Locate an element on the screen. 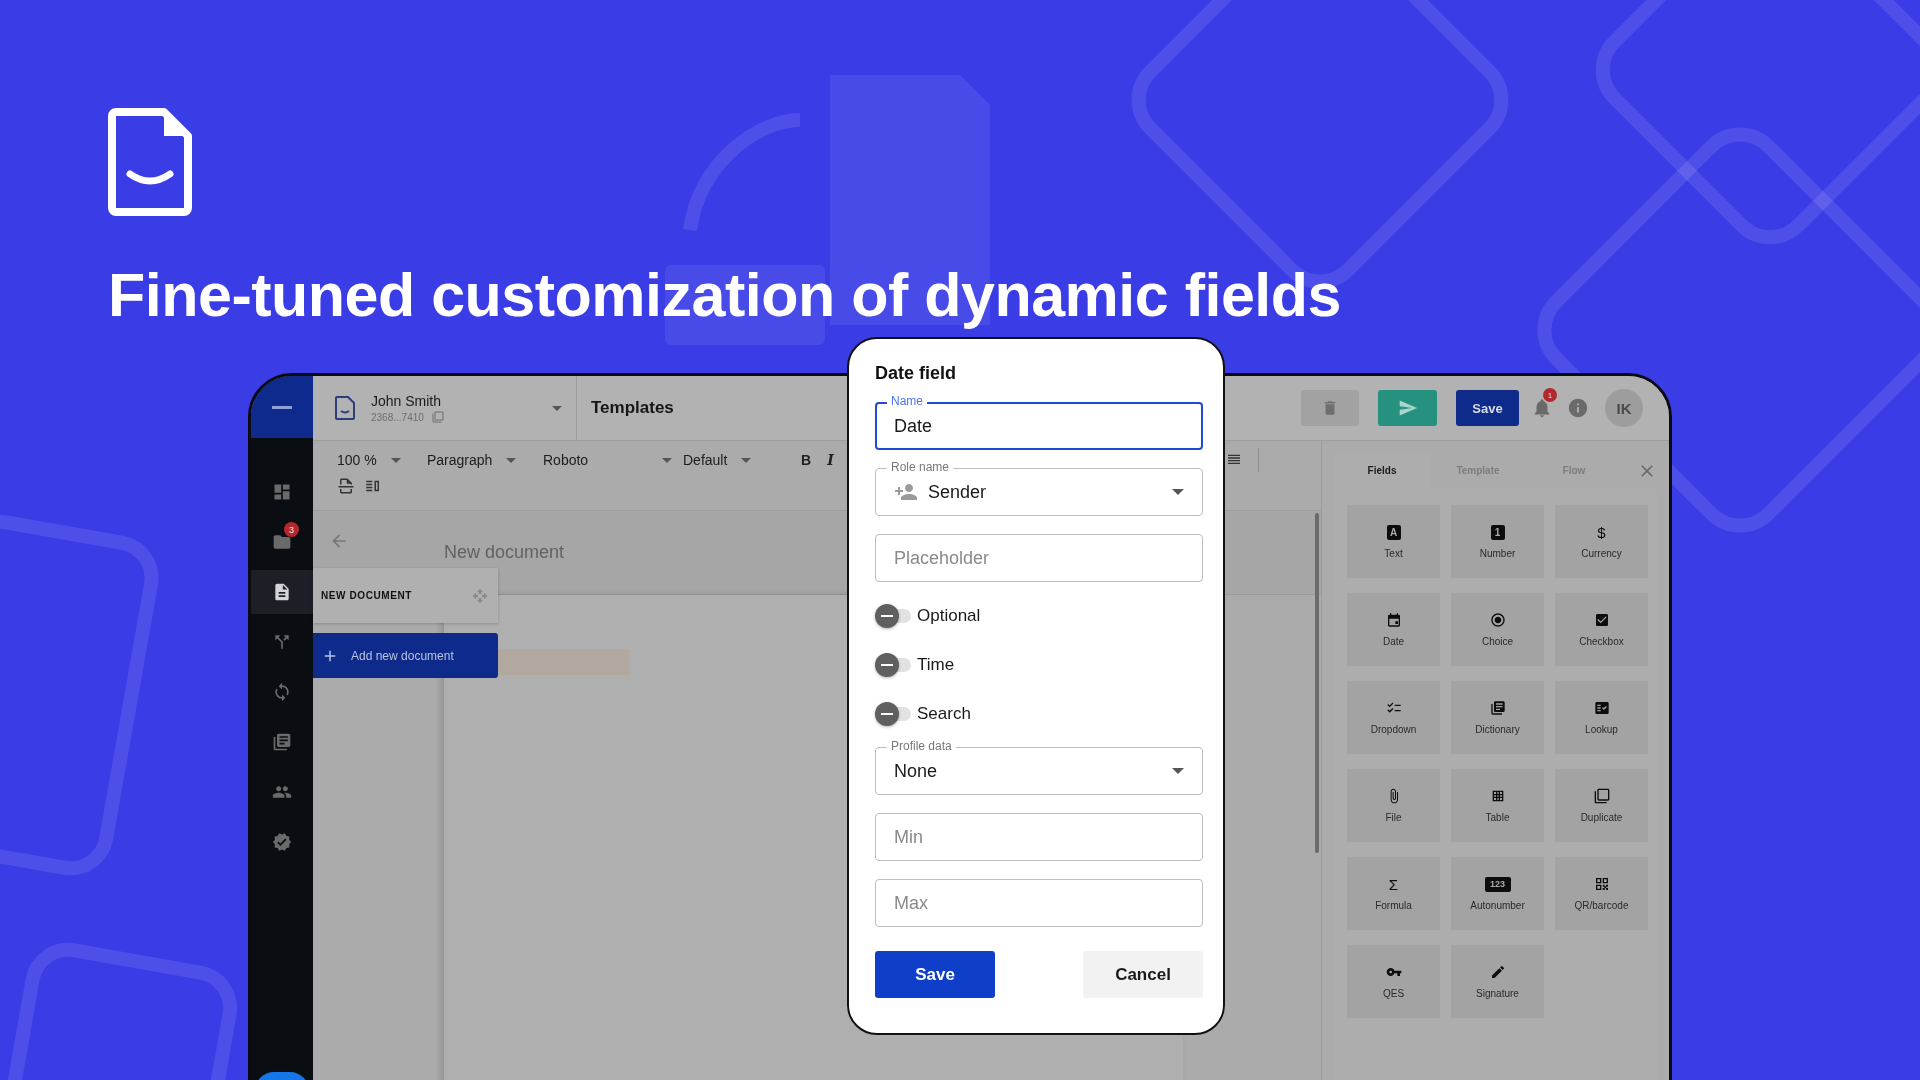  sidebar-item: 3 is located at coordinates (282, 542).